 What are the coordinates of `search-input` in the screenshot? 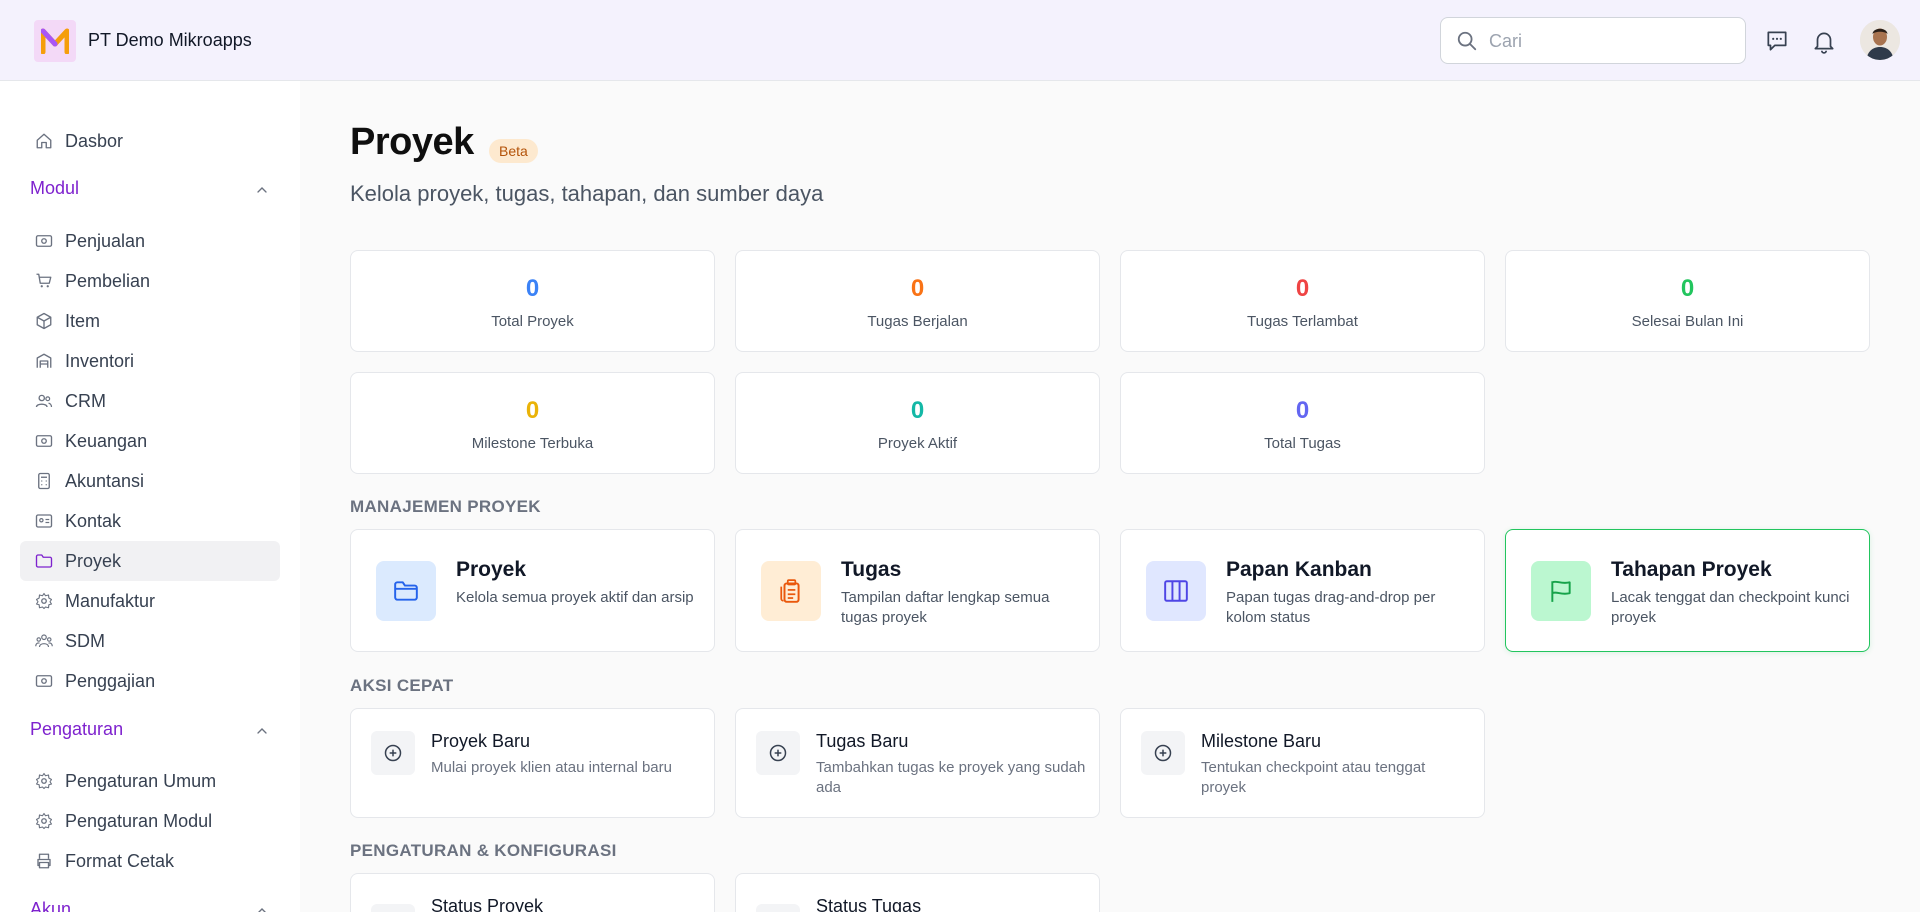 It's located at (1609, 41).